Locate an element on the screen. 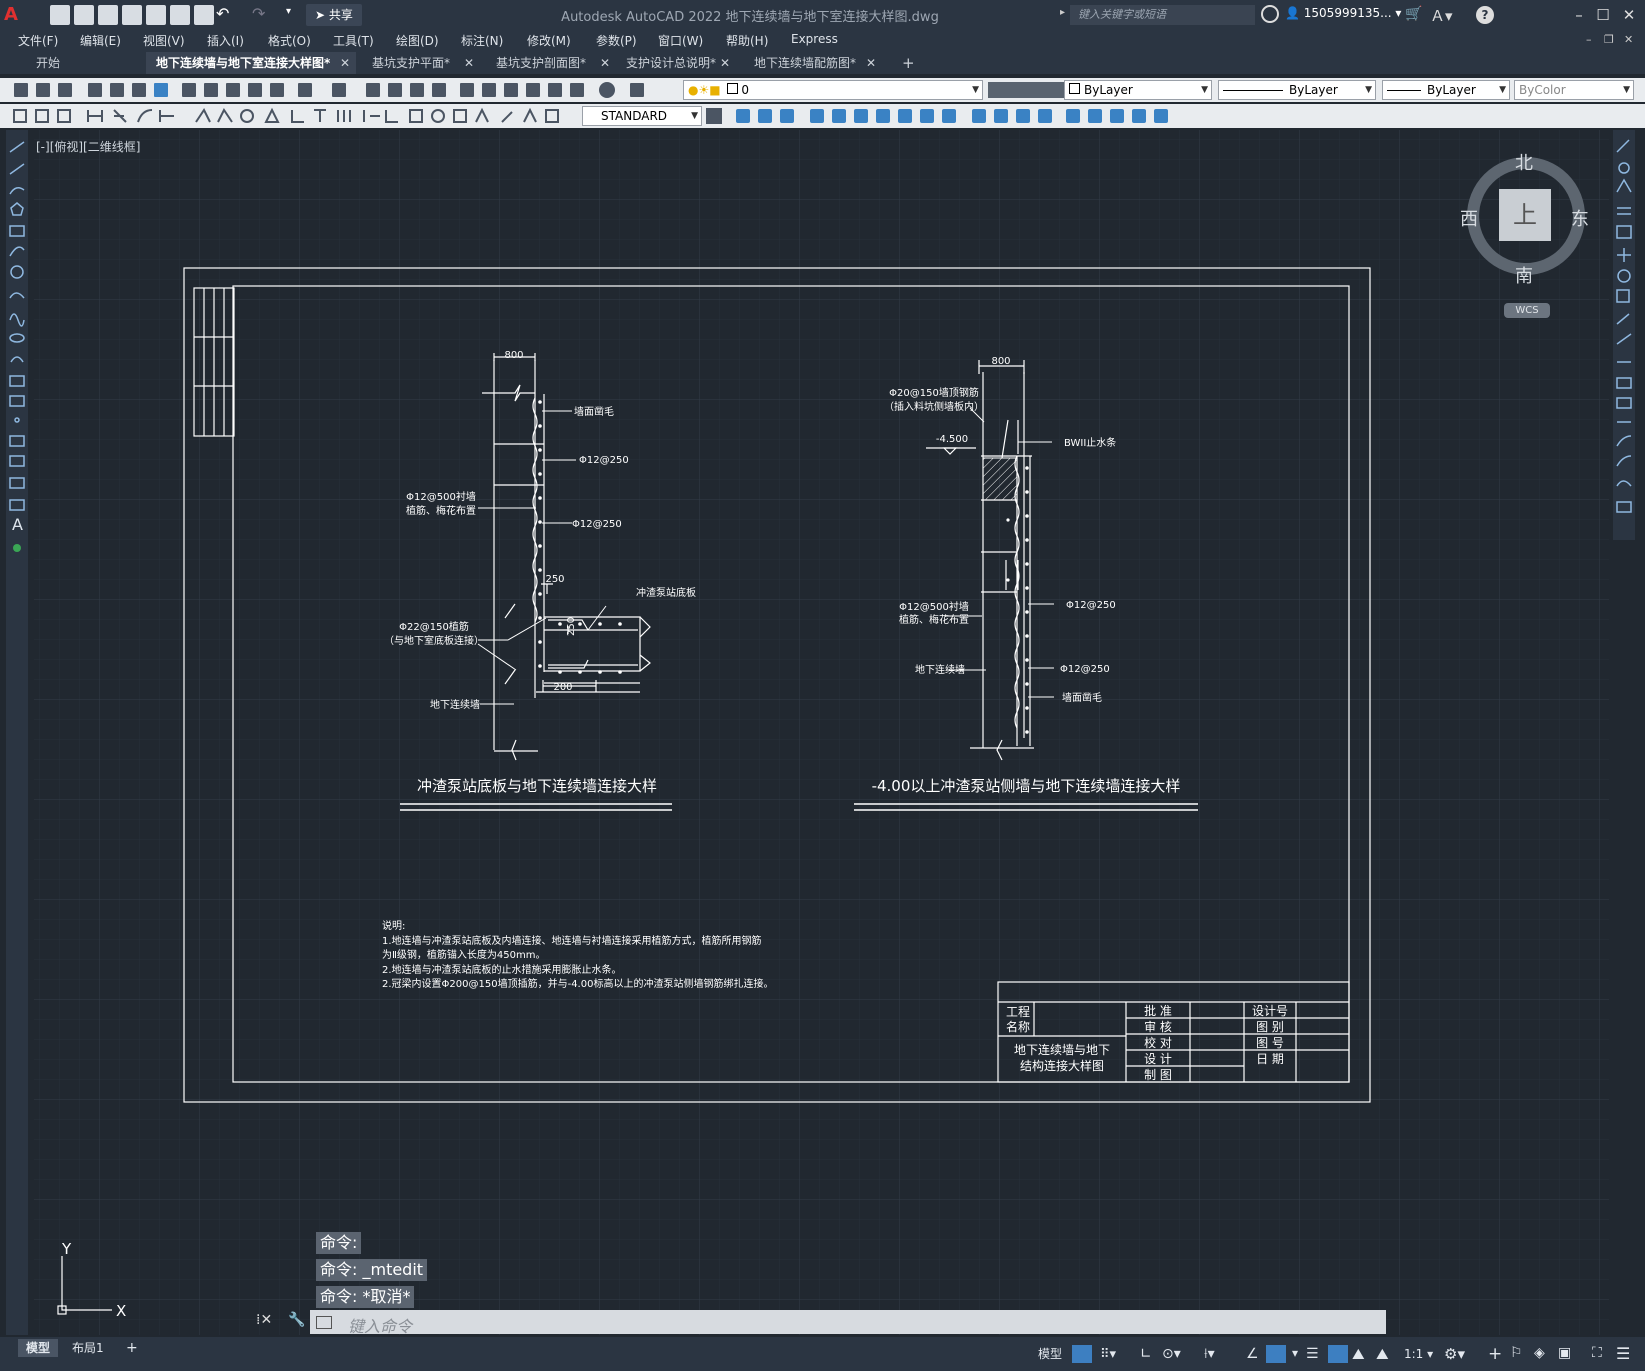  modify-palette-icons is located at coordinates (1624, 335).